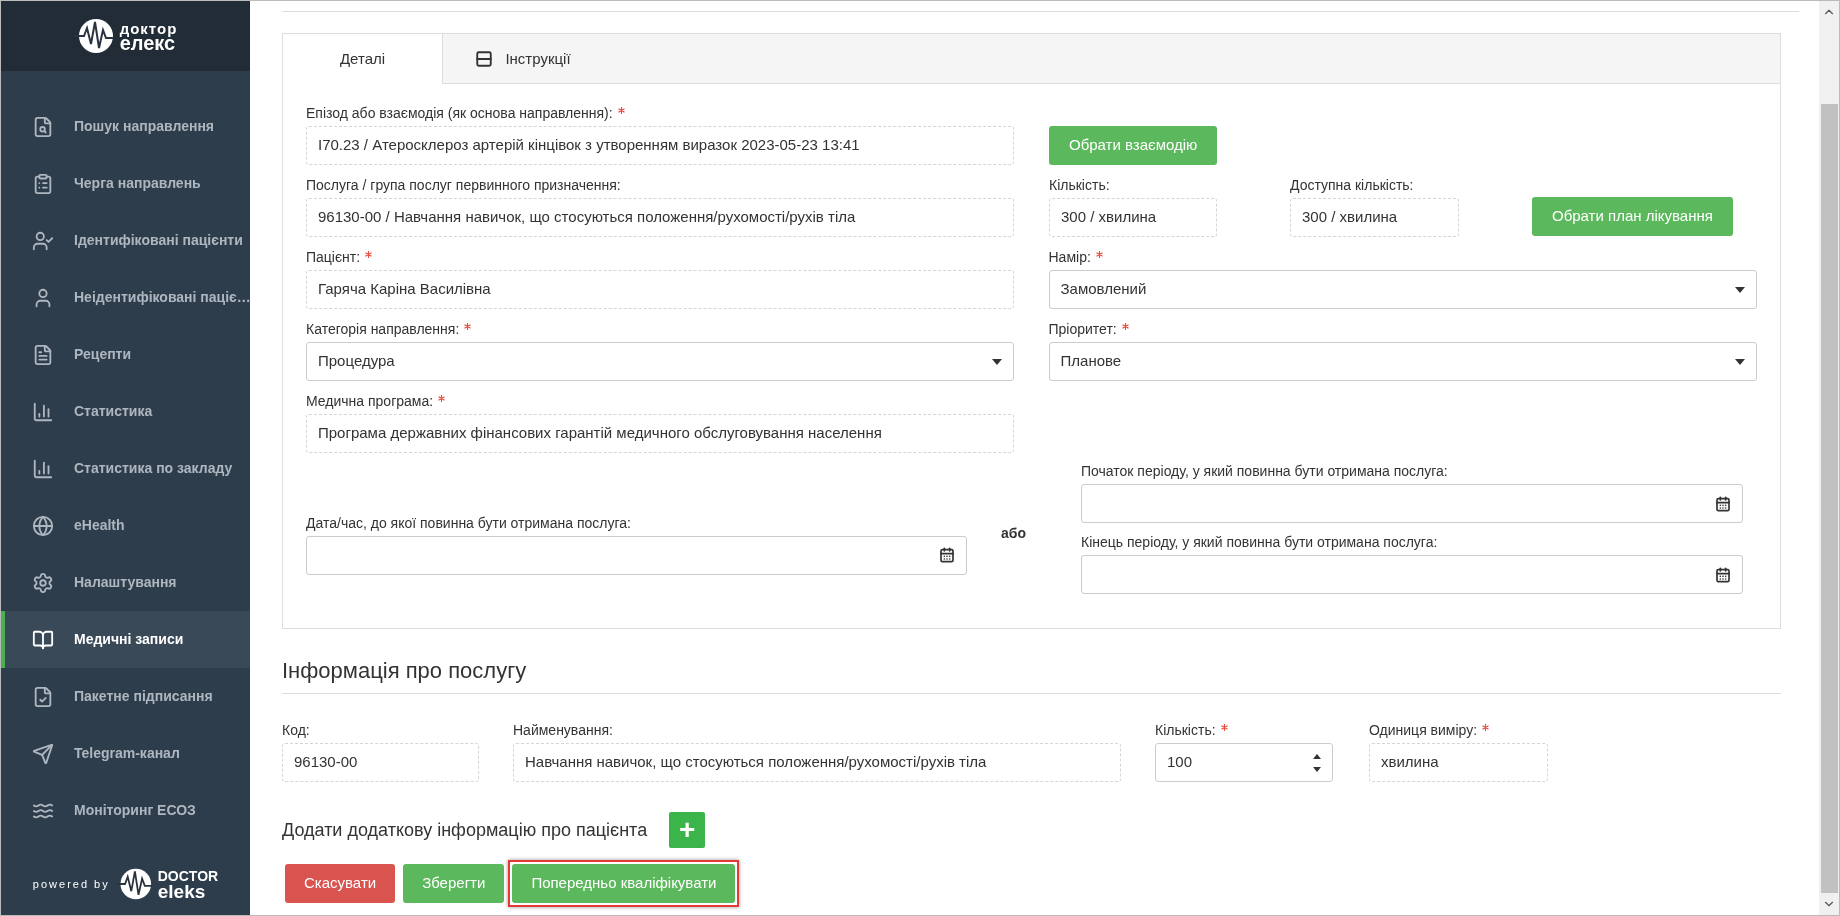 This screenshot has height=916, width=1840. I want to click on readonly-field: Навчання навичок, що стосуються положення/рухомості/рухів тіла, so click(817, 762).